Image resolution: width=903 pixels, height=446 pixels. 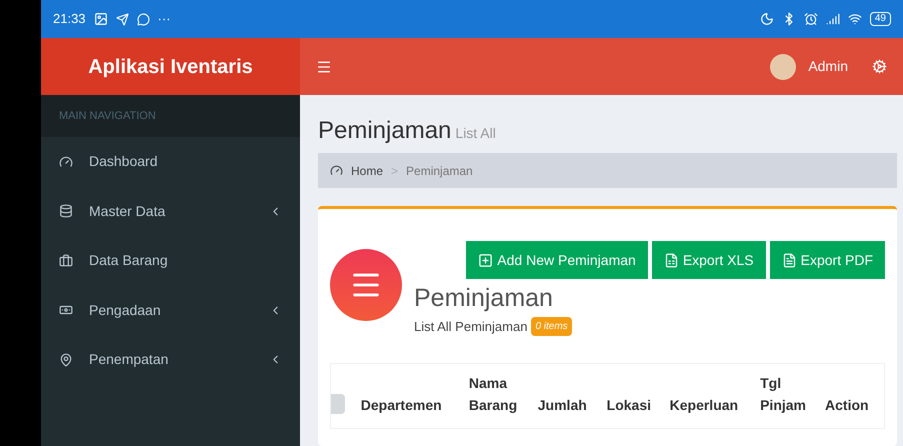 I want to click on column-header: Nama Barang, so click(x=493, y=394).